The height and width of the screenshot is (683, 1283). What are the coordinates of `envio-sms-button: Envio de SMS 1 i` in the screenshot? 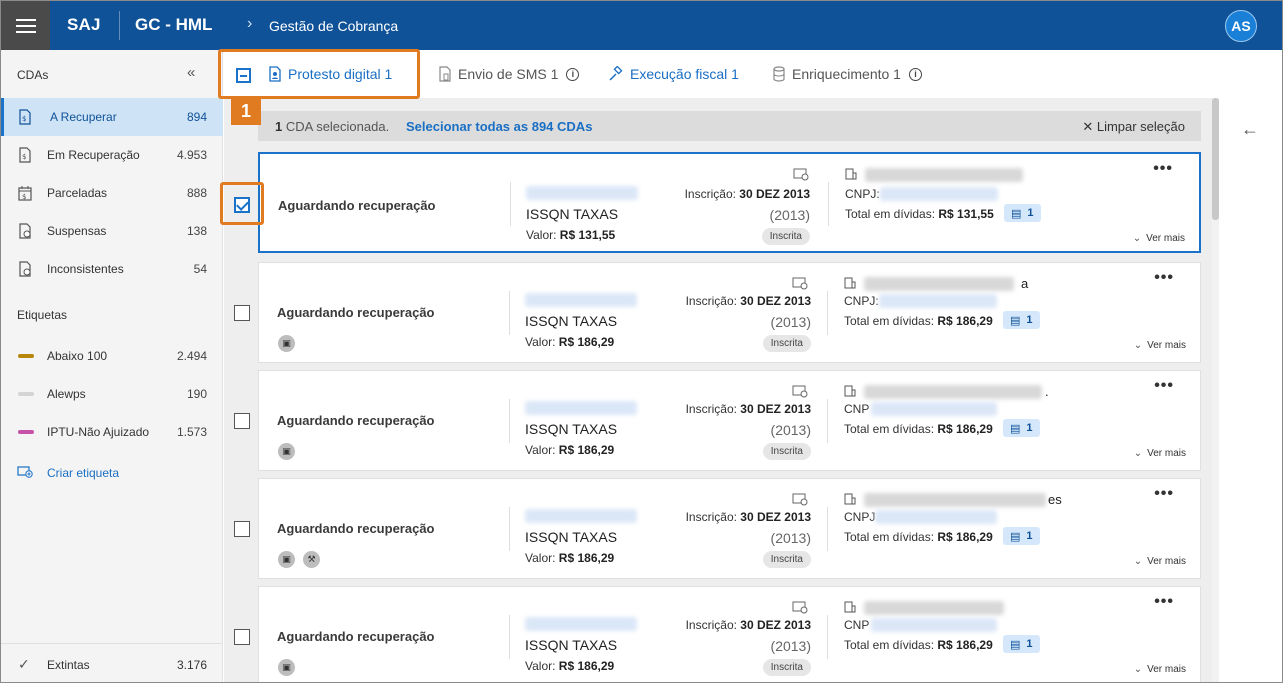 It's located at (509, 74).